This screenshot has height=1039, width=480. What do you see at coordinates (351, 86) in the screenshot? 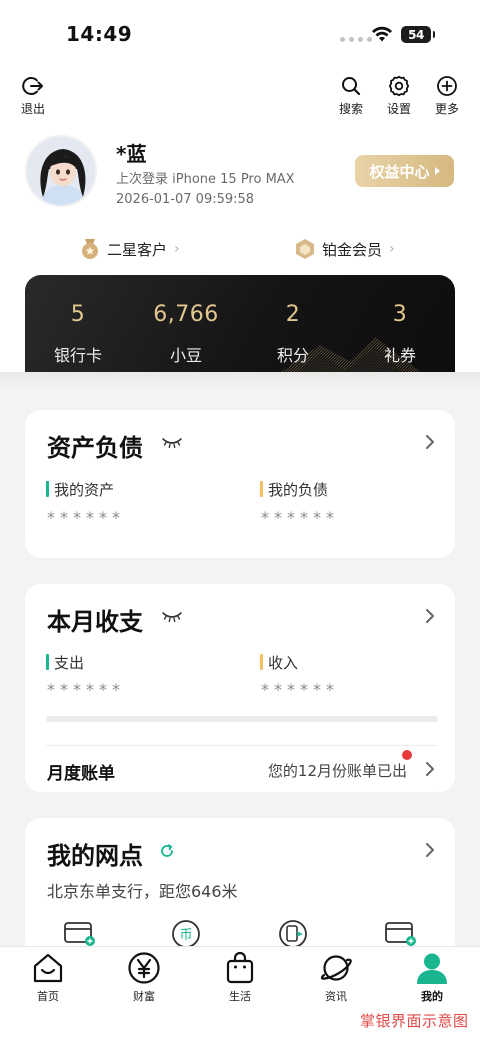
I see `search-icon` at bounding box center [351, 86].